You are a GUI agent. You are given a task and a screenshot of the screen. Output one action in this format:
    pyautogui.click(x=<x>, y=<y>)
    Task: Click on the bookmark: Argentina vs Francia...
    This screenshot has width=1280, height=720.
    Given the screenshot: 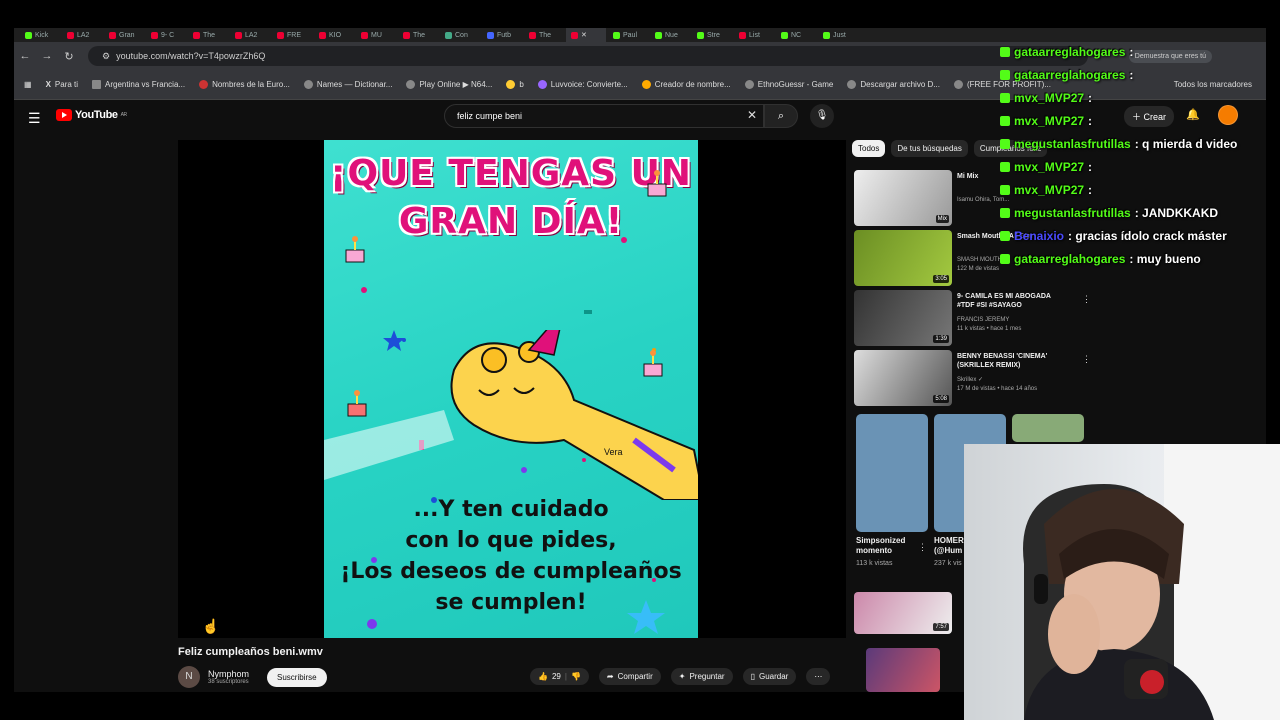 What is the action you would take?
    pyautogui.click(x=138, y=84)
    